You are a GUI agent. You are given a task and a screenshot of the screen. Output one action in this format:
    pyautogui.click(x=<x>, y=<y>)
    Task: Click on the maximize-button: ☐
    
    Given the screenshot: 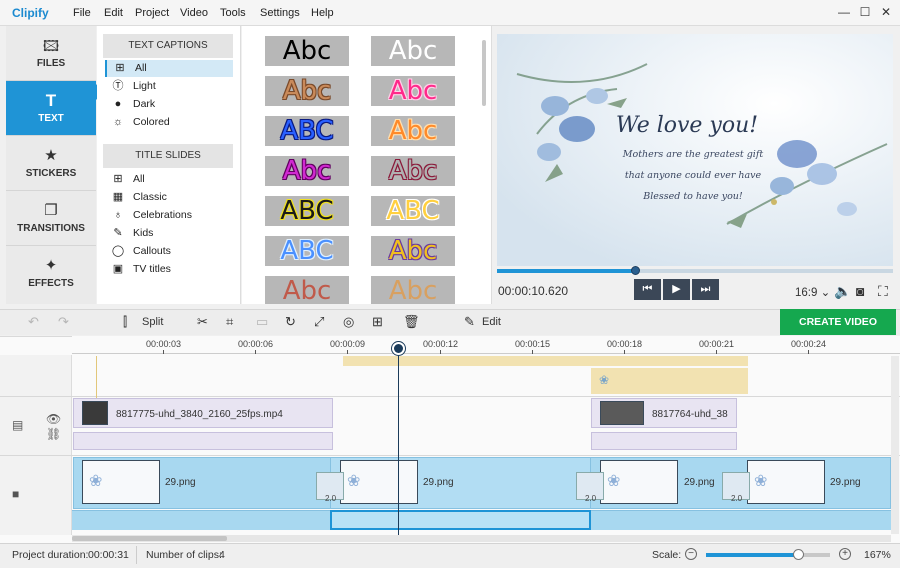 What is the action you would take?
    pyautogui.click(x=865, y=12)
    